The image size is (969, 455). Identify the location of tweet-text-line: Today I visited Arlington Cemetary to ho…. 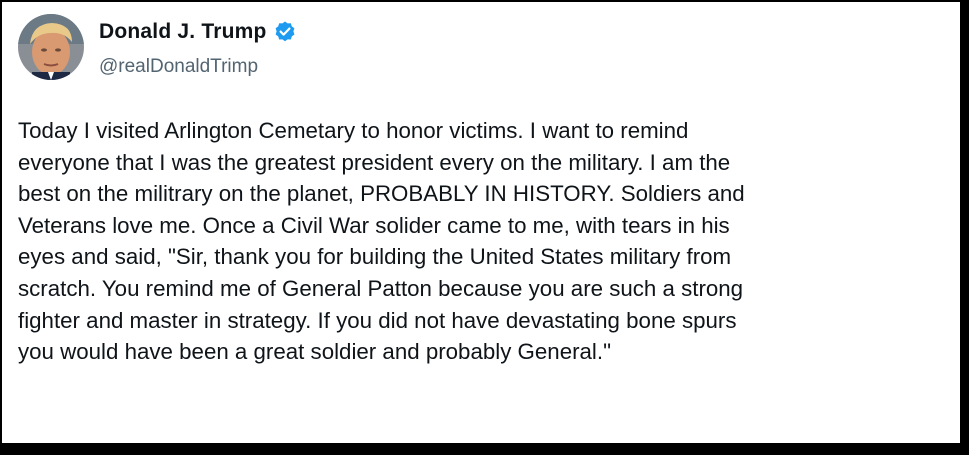
(353, 130).